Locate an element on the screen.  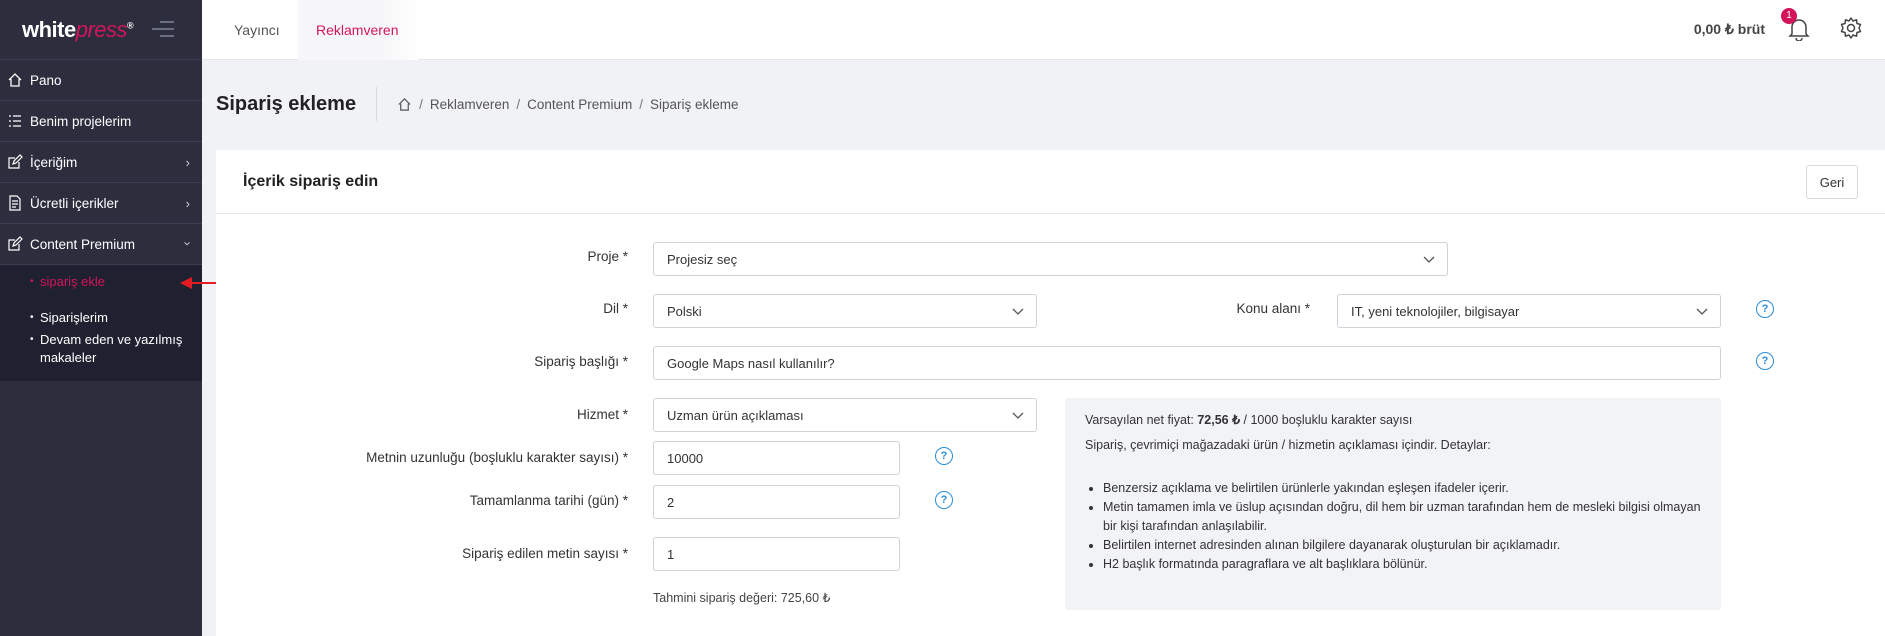
submenu-label: Siparişlerim is located at coordinates (74, 317).